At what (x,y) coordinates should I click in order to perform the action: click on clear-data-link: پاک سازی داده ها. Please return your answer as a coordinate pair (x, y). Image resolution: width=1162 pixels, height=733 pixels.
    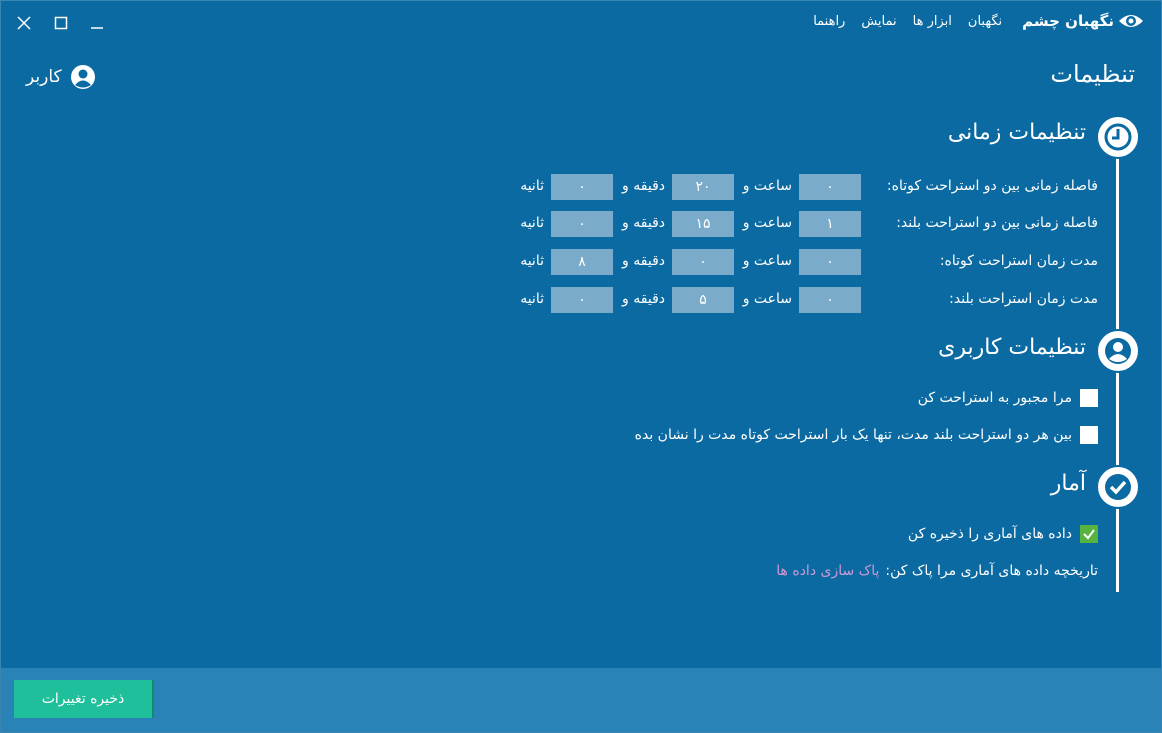
    Looking at the image, I should click on (827, 571).